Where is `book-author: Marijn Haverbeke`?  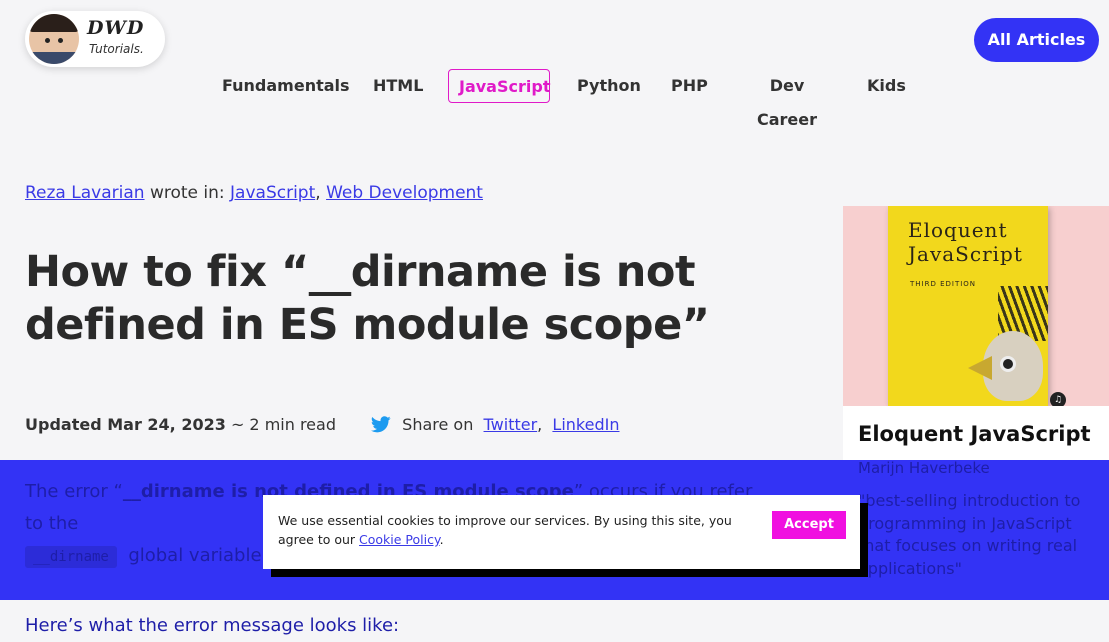
book-author: Marijn Haverbeke is located at coordinates (924, 468).